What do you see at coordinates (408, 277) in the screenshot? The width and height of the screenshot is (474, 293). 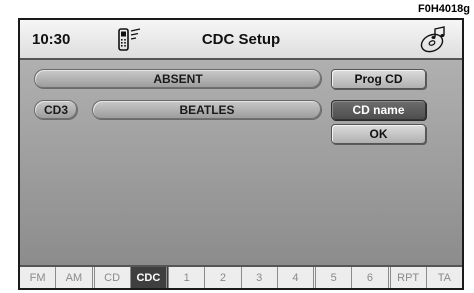 I see `tab-rpt: RPT` at bounding box center [408, 277].